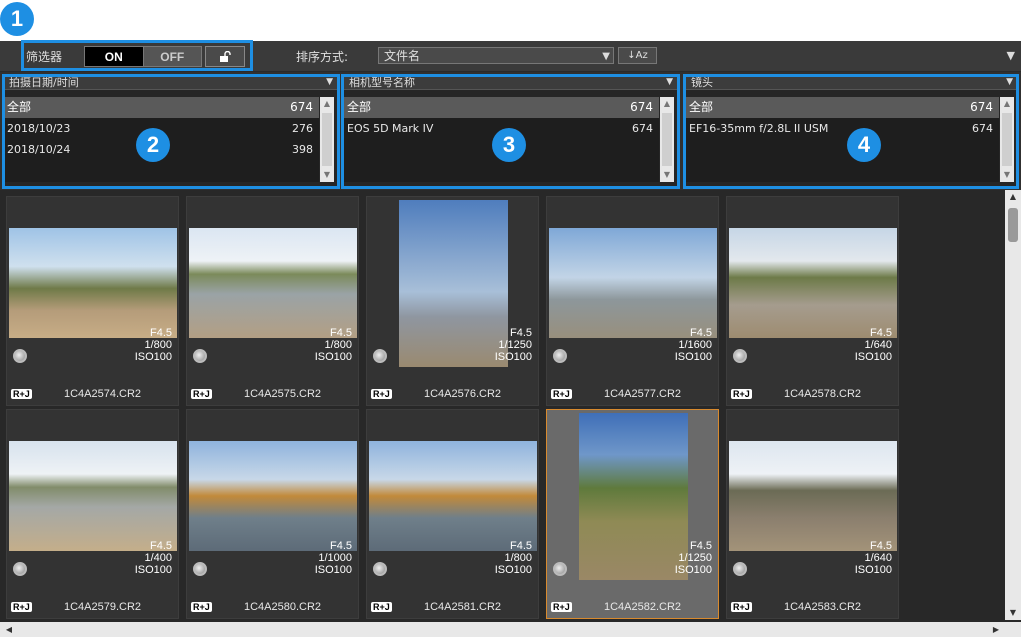  I want to click on filter-off-button: OFF, so click(171, 56).